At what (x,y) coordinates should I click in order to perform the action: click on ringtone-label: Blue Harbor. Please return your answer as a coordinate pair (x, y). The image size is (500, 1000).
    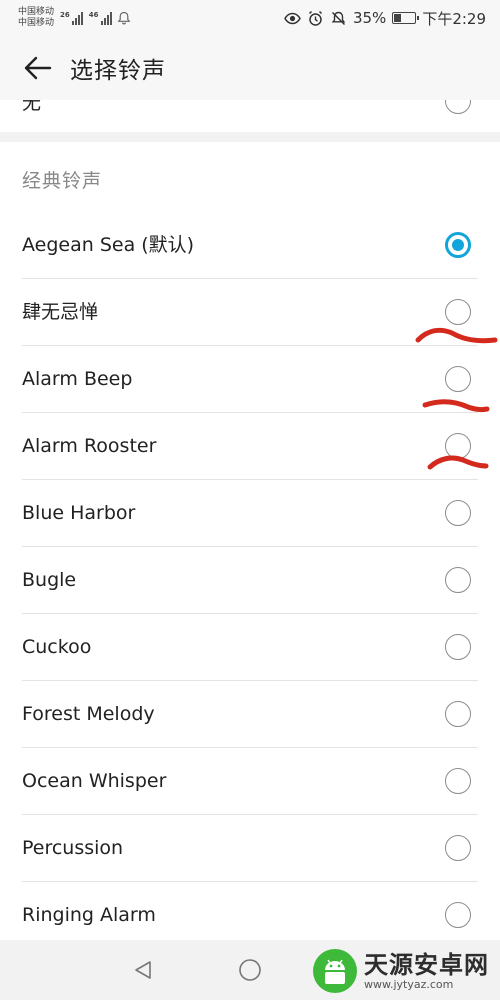
    Looking at the image, I should click on (79, 513).